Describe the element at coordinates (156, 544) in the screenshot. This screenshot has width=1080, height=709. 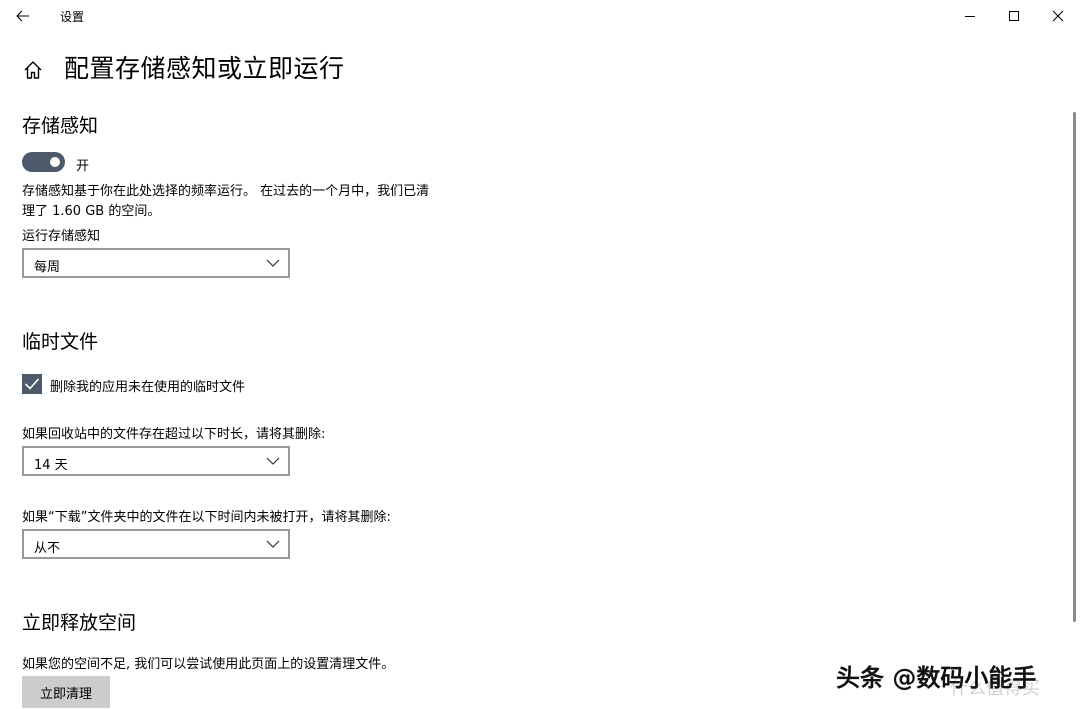
I see `downloads-dropdown: 从不` at that location.